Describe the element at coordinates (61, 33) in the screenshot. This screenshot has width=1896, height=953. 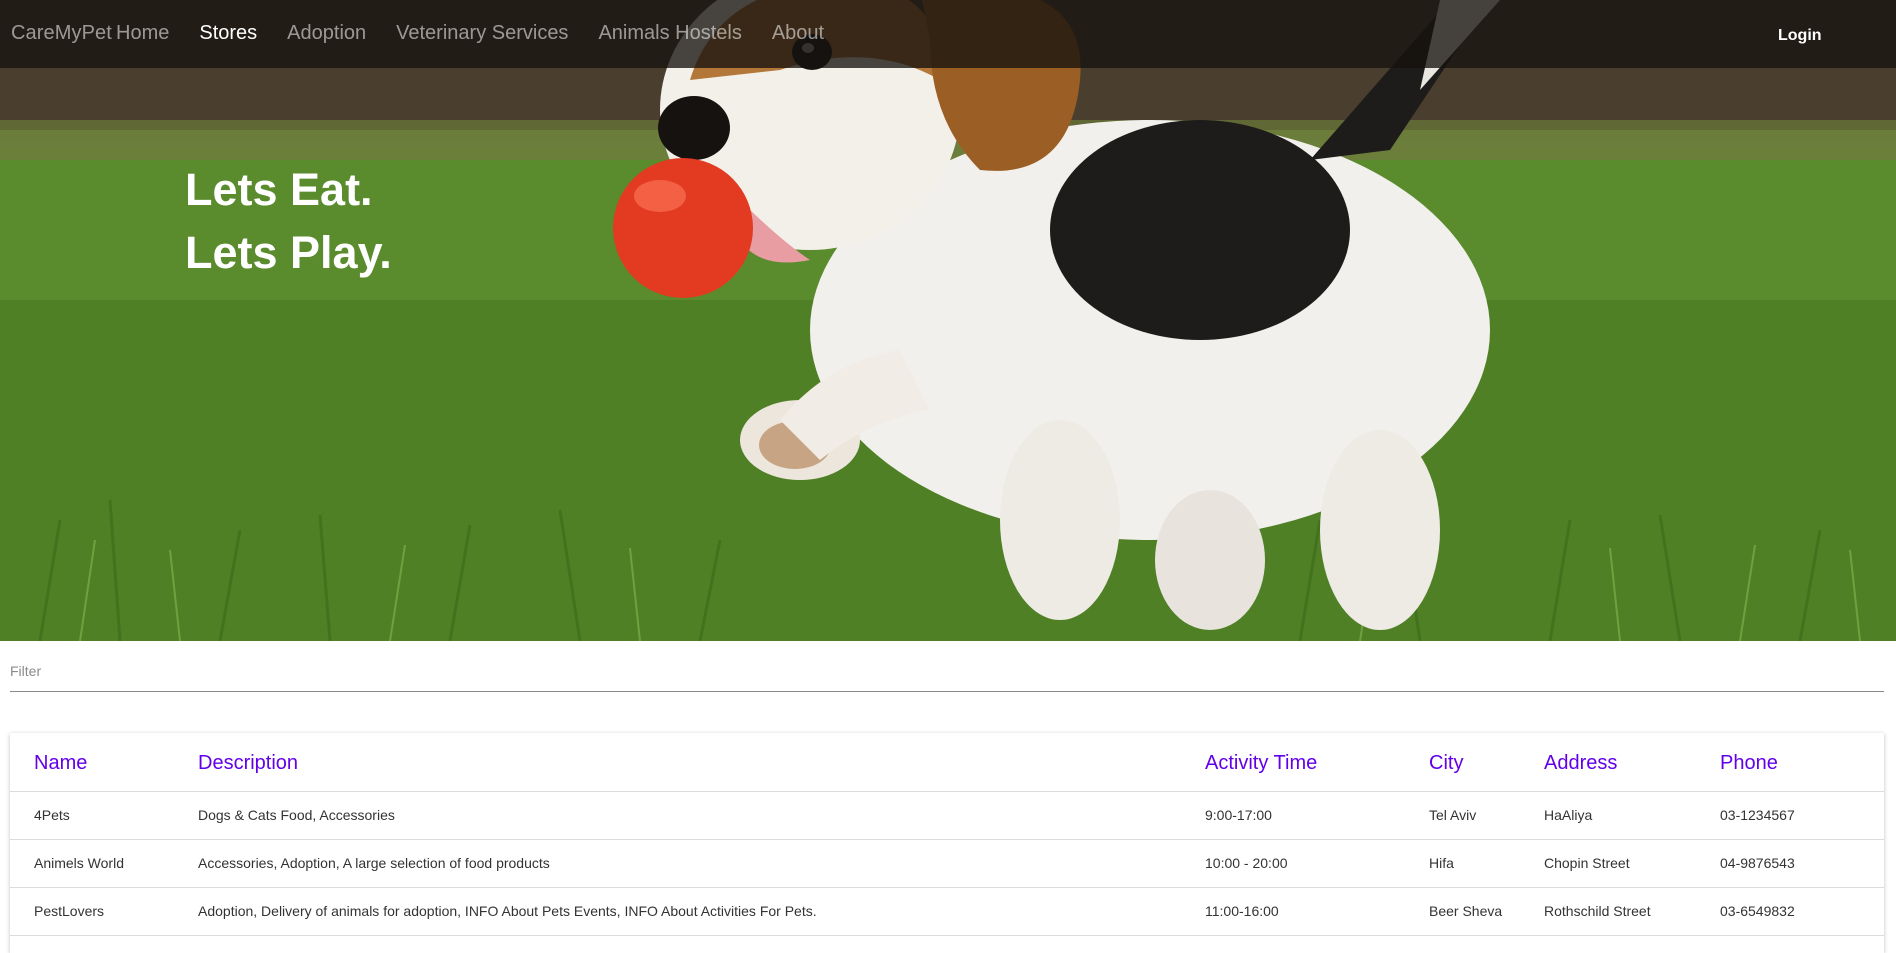
I see `brand-logo: CareMyPet` at that location.